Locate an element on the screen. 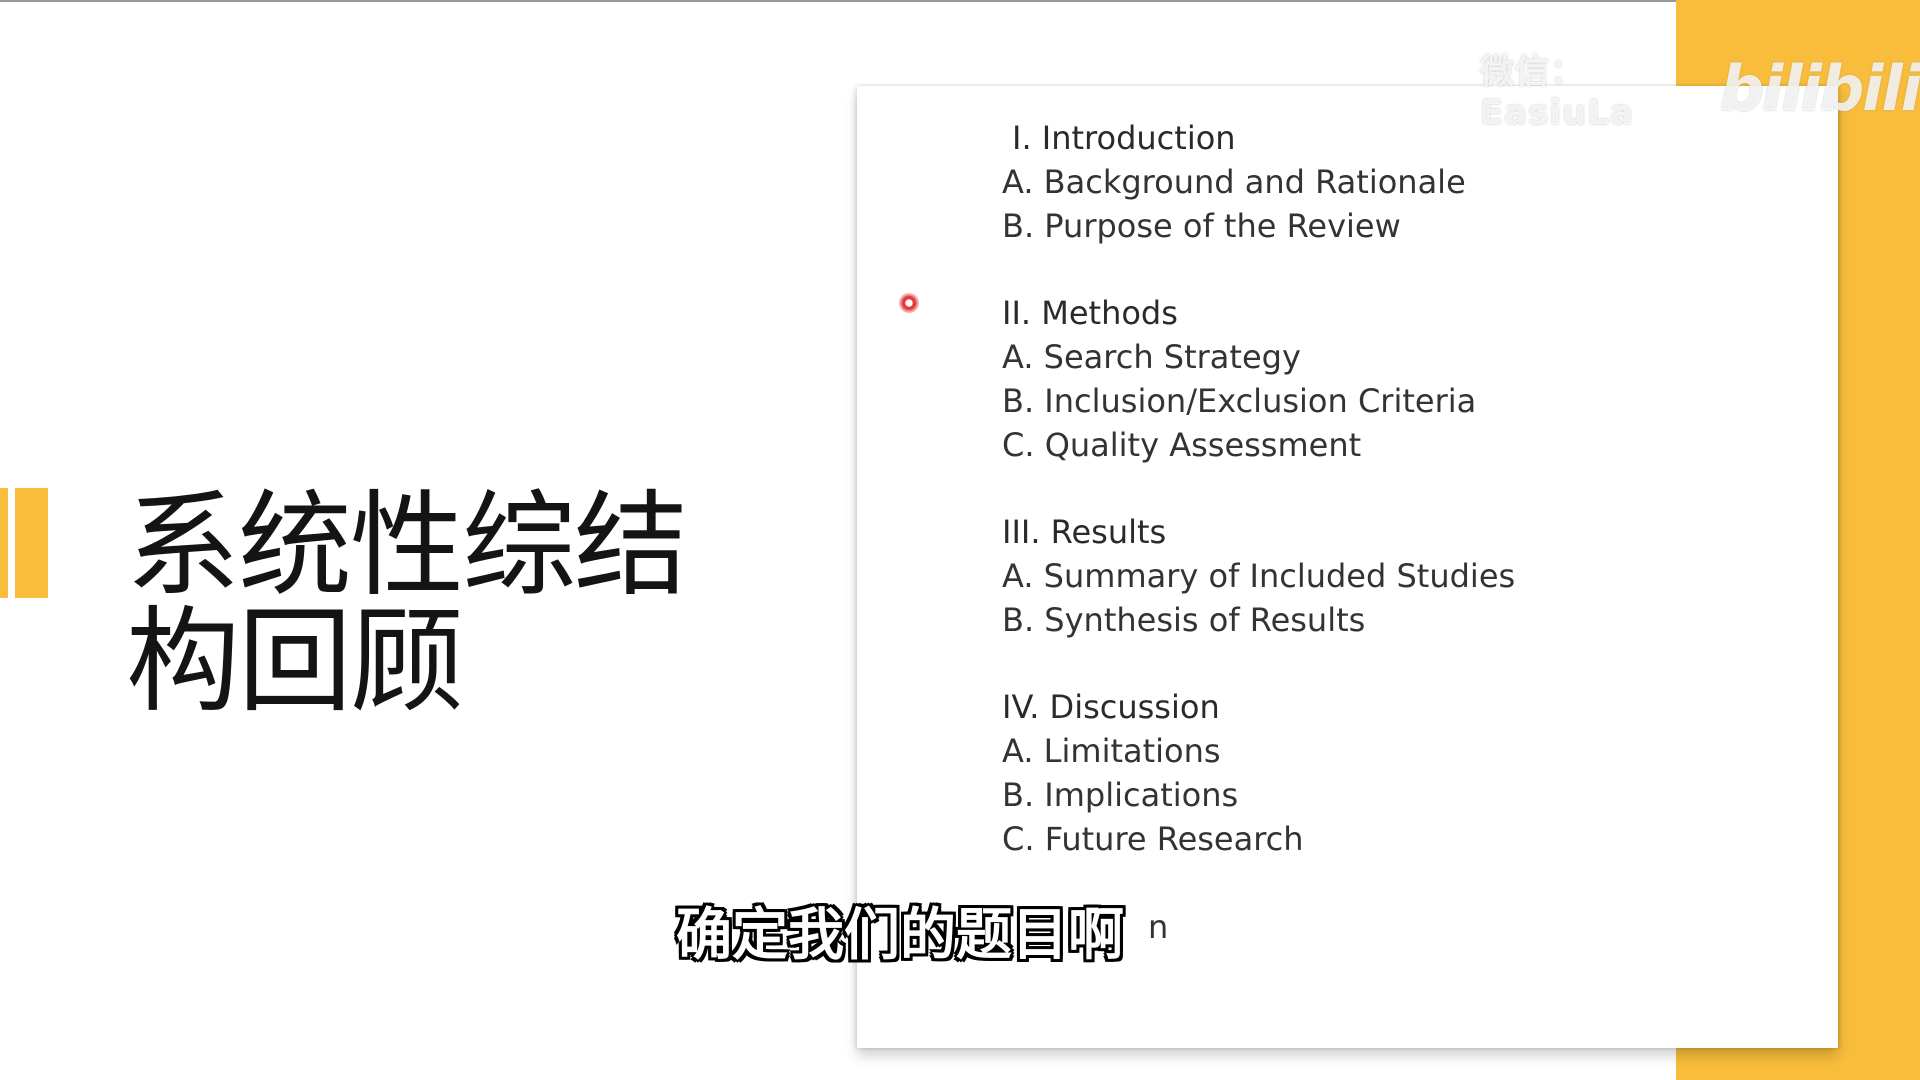  outline-item: B. Inclusion/Exclusion Criteria is located at coordinates (1239, 401).